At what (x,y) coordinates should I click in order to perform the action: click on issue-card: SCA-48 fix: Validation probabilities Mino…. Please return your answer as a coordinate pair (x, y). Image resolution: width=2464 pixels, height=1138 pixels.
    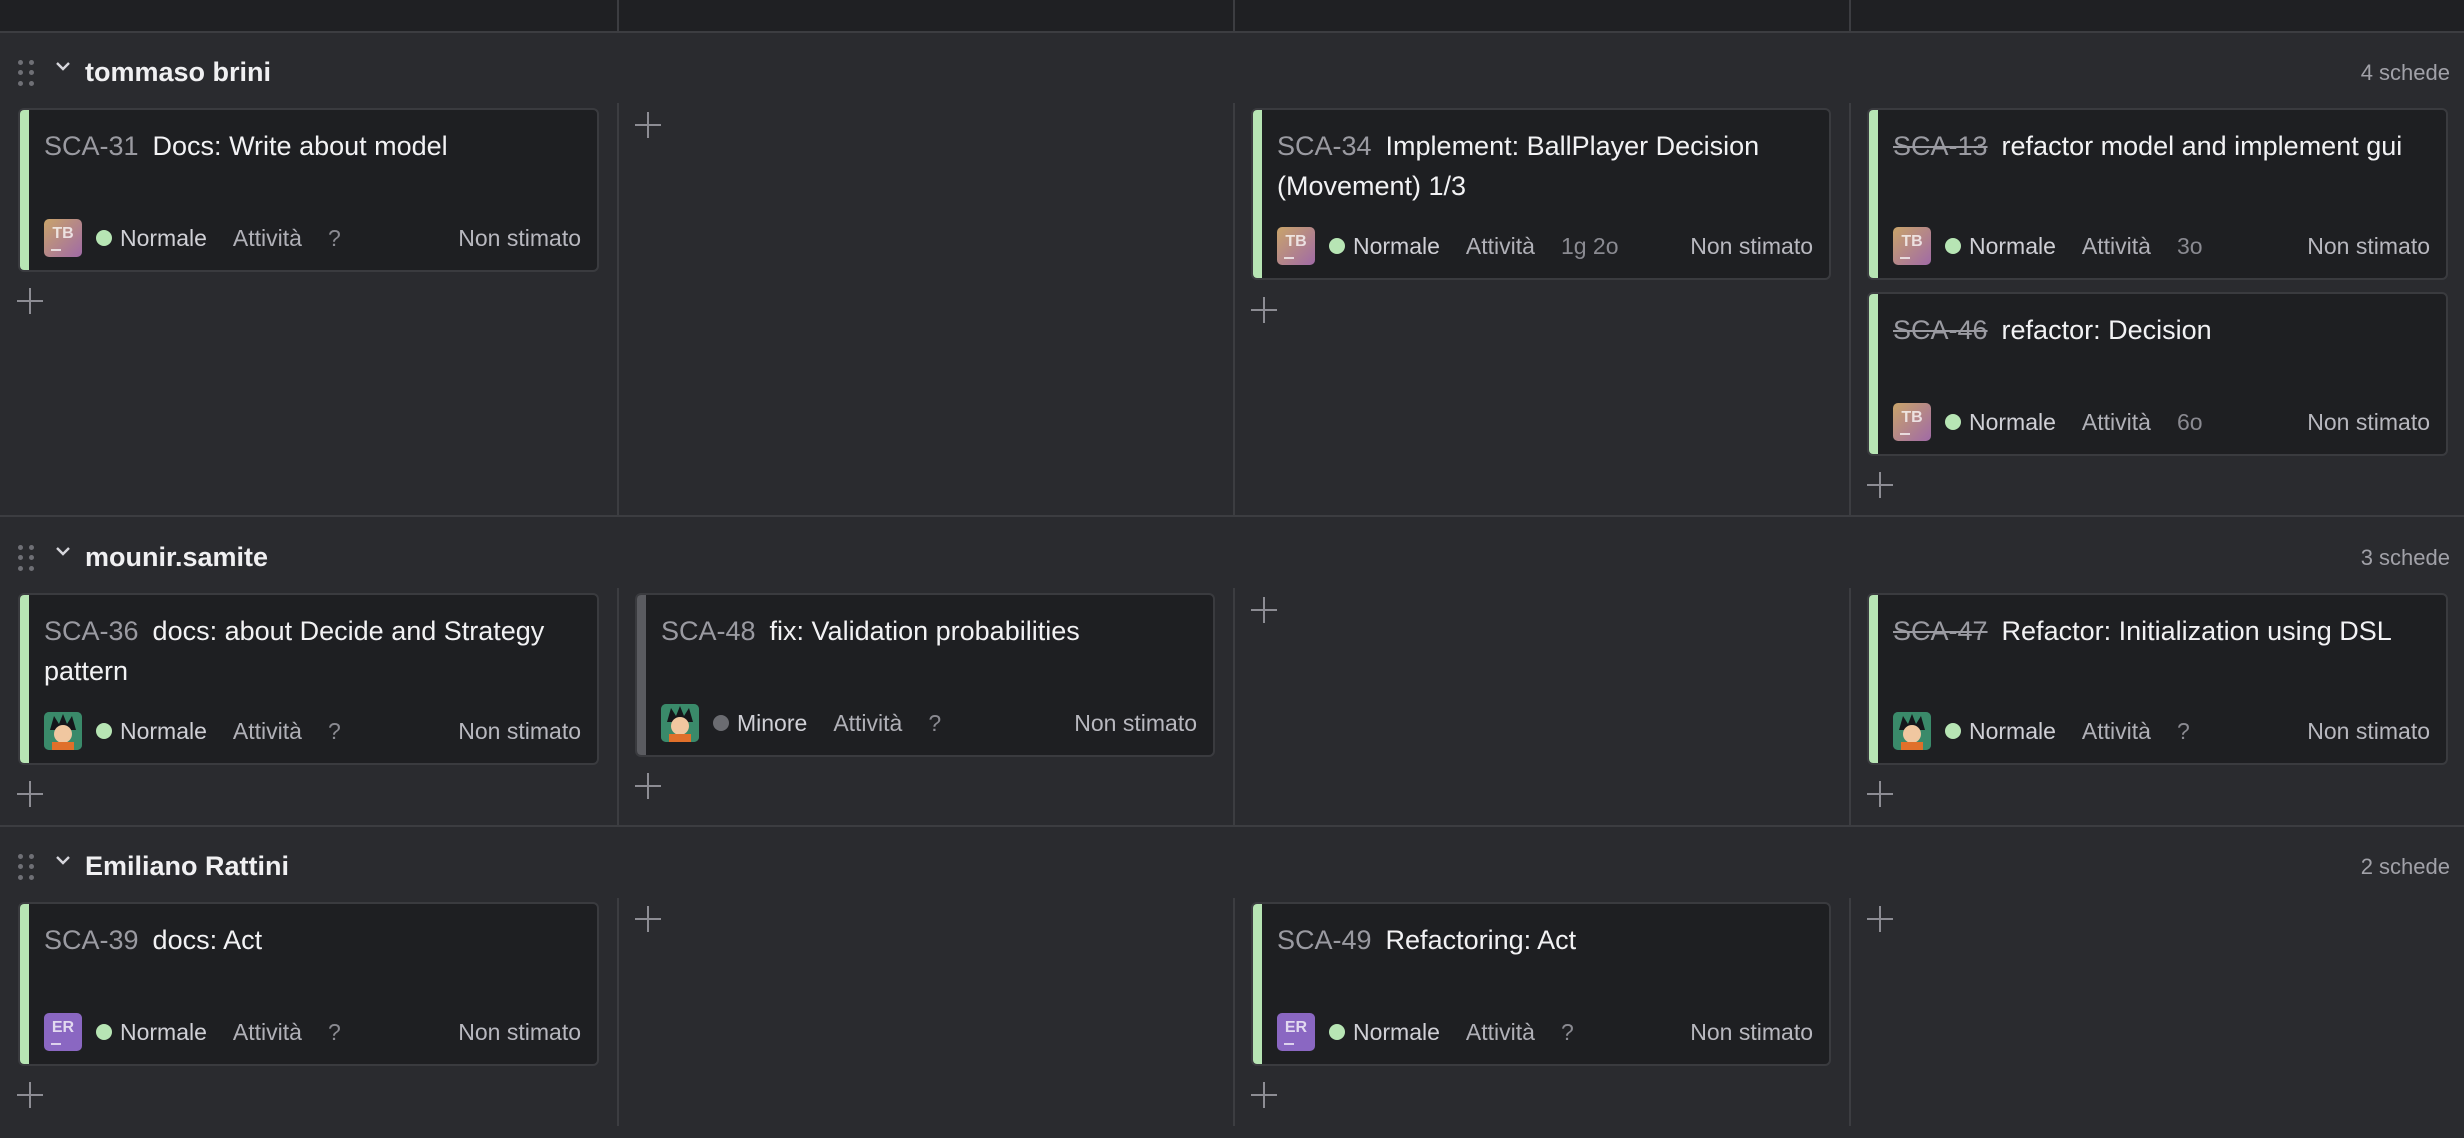
    Looking at the image, I should click on (925, 675).